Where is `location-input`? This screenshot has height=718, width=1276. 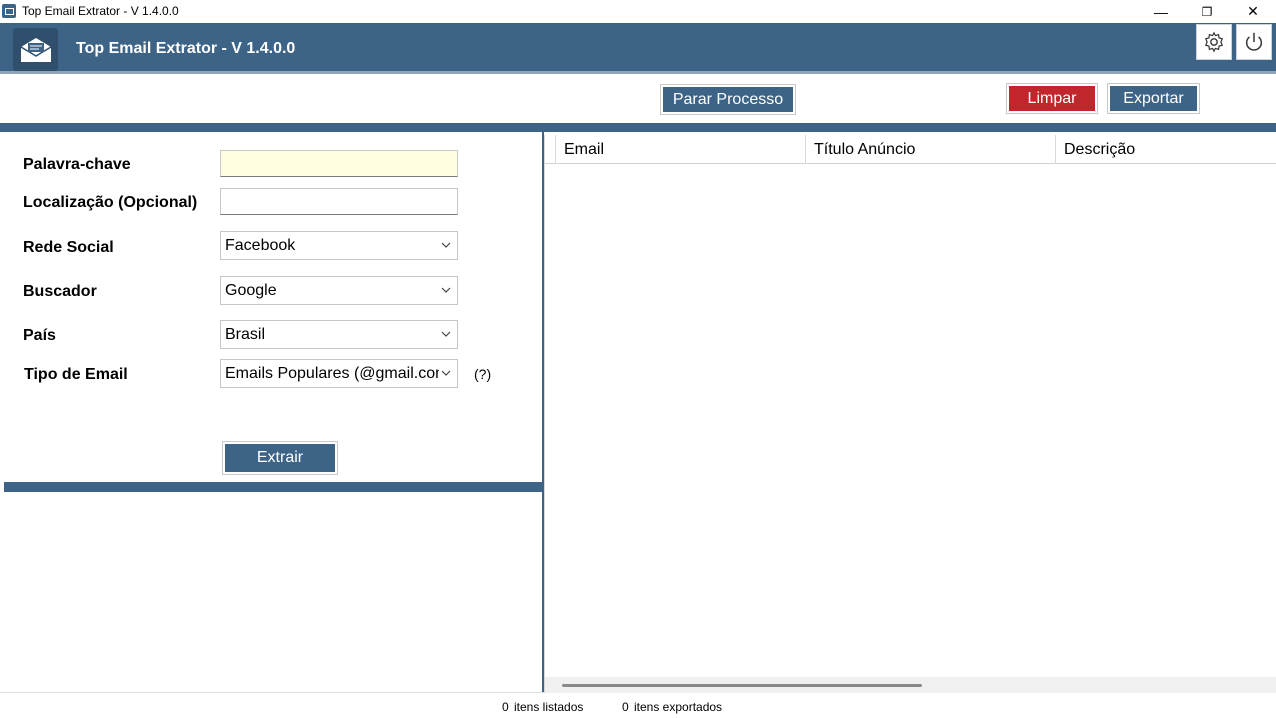
location-input is located at coordinates (339, 201).